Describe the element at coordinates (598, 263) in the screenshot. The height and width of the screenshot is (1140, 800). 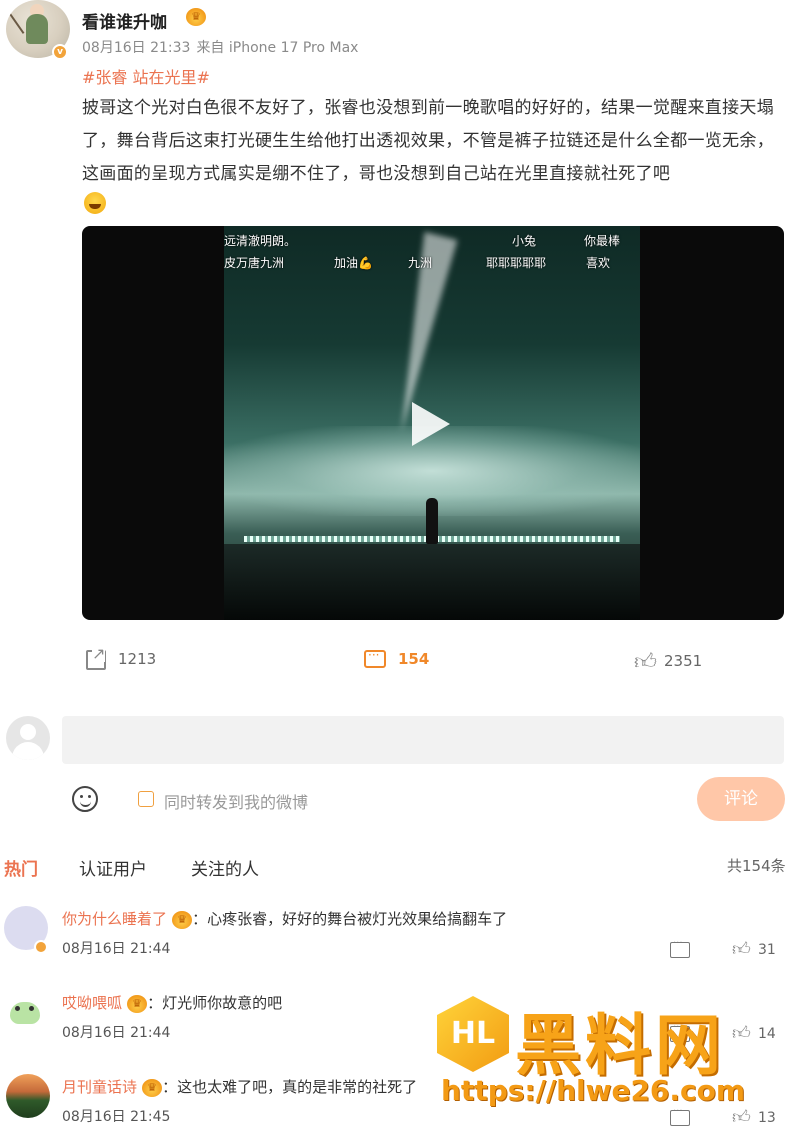
I see `danmaku-comment: 喜欢` at that location.